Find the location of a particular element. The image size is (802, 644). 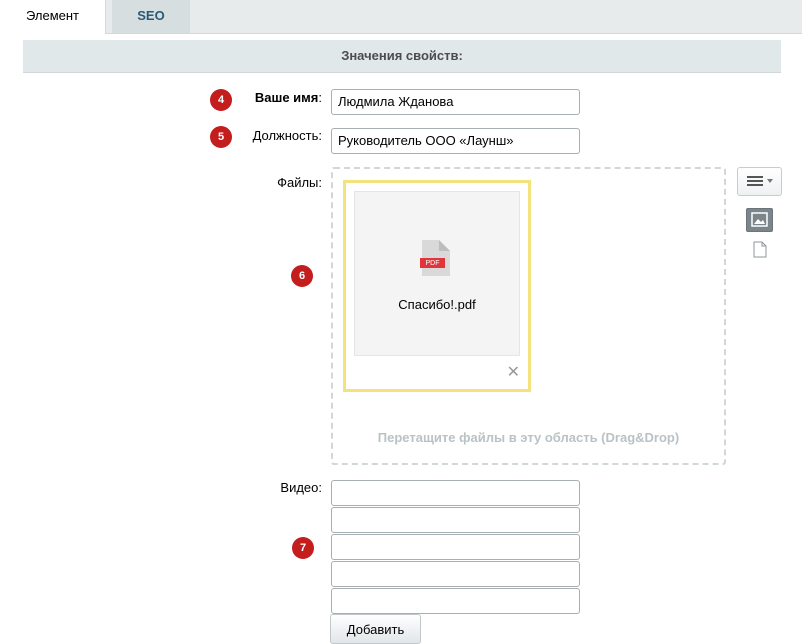

position-input: Руководитель ООО «Лаунш» is located at coordinates (455, 141).